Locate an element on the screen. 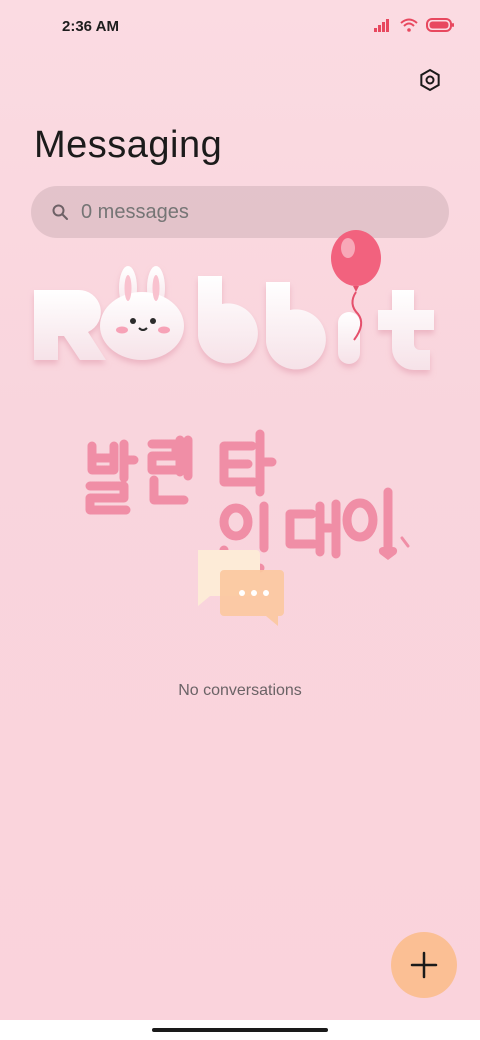 Image resolution: width=480 pixels, height=1040 pixels. wifi-icon is located at coordinates (409, 25).